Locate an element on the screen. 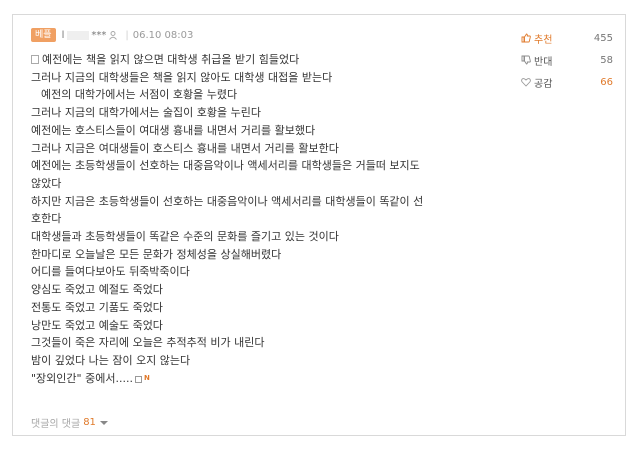 The height and width of the screenshot is (449, 640). reply-count: 81 is located at coordinates (89, 422).